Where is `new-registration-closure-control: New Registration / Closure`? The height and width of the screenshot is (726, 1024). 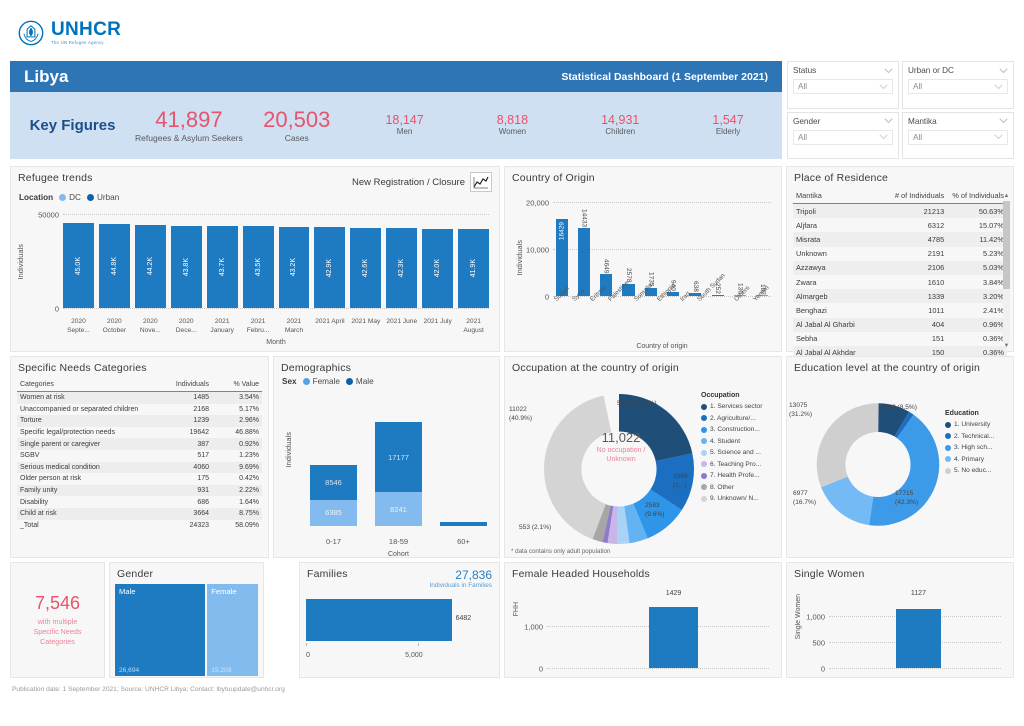 new-registration-closure-control: New Registration / Closure is located at coordinates (425, 179).